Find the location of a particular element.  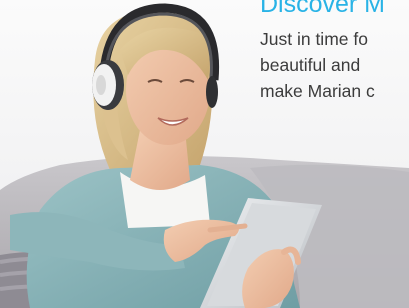

promo-body-line-2: beautiful and is located at coordinates (310, 65).